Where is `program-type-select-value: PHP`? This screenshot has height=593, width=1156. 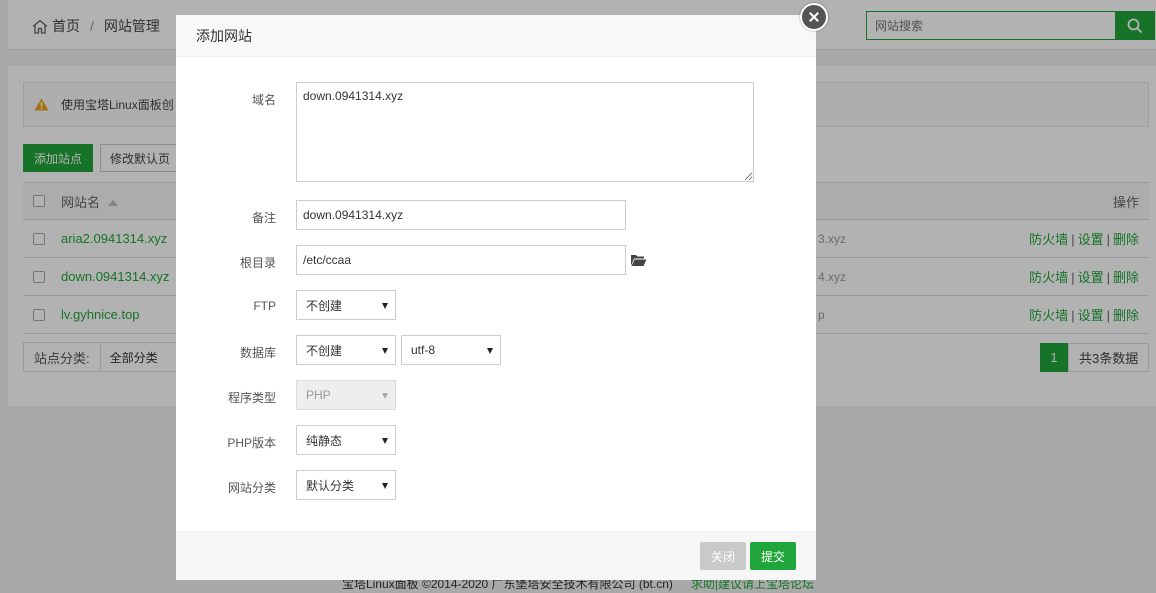 program-type-select-value: PHP is located at coordinates (318, 395).